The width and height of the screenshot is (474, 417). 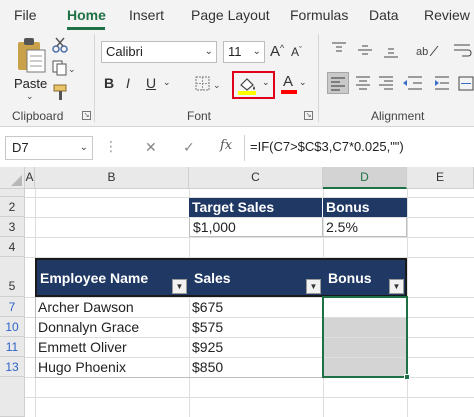 I want to click on column-header-e: E, so click(x=440, y=178).